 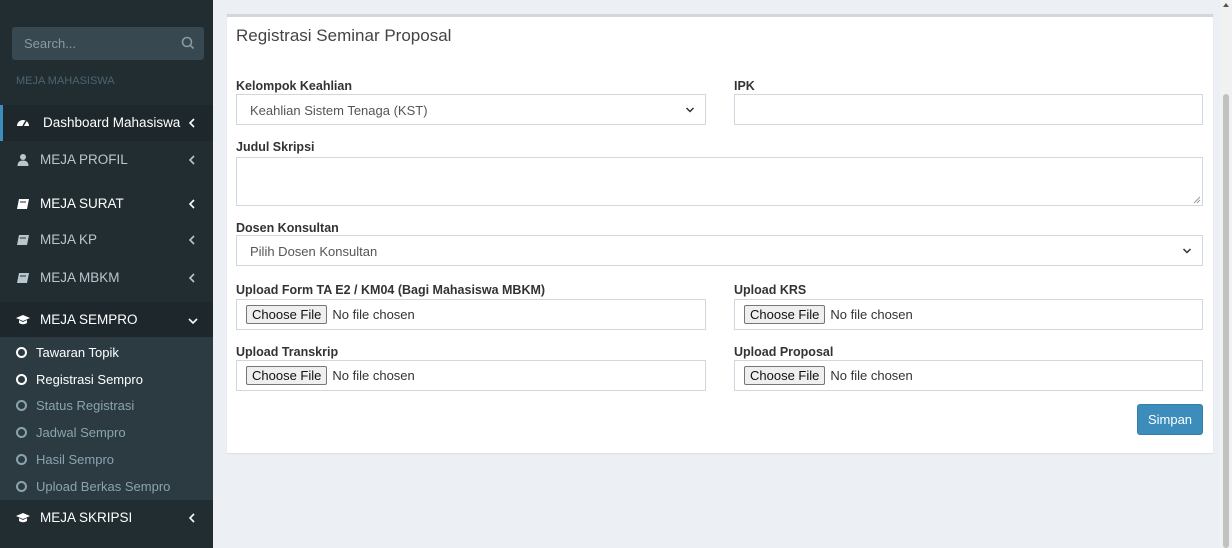 I want to click on search-input, so click(x=92, y=43).